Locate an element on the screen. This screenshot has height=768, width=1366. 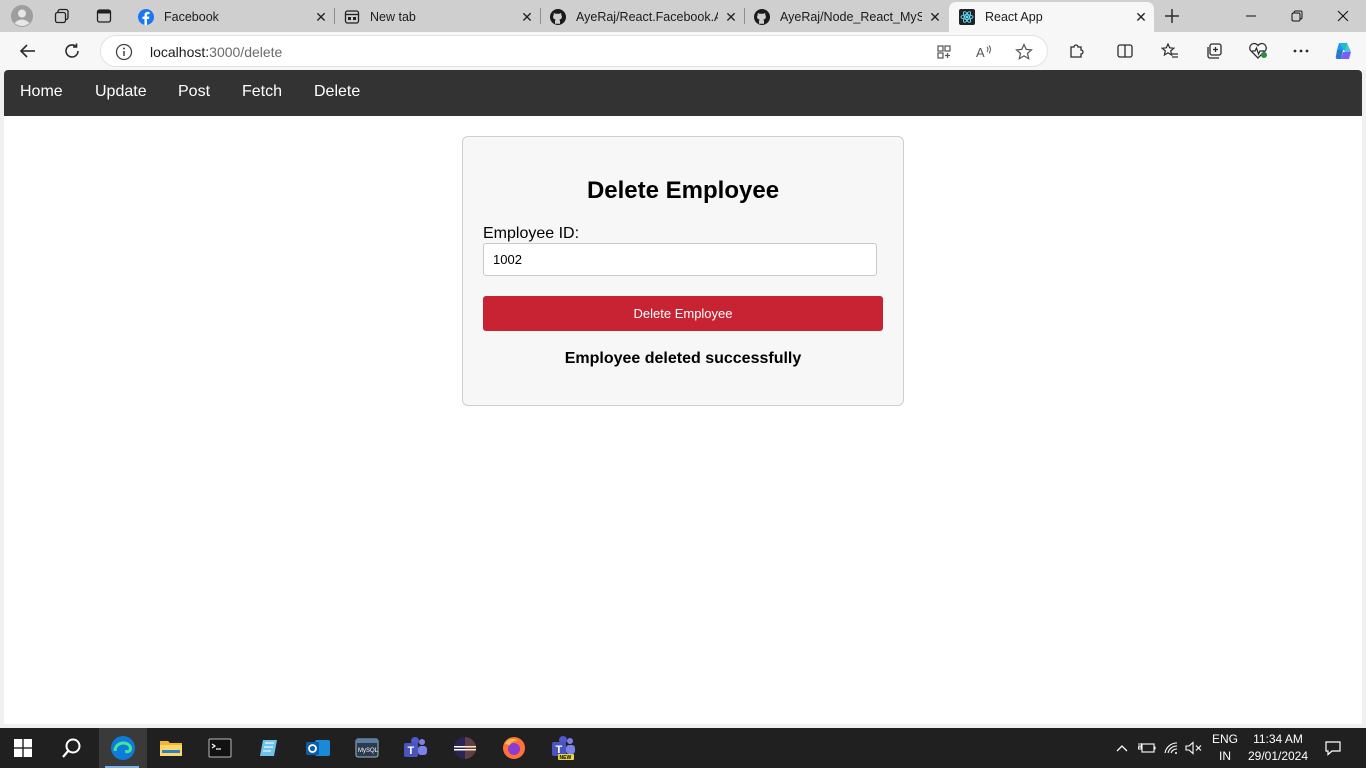
svg-text: A is located at coordinates (980, 52).